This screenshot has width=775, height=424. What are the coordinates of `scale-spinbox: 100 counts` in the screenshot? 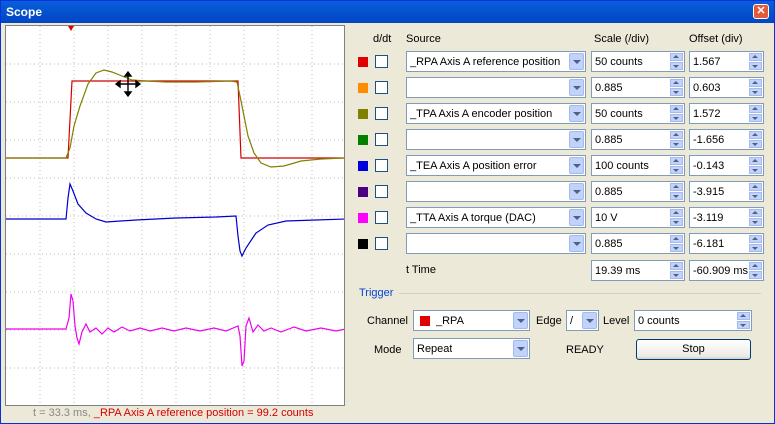 It's located at (638, 165).